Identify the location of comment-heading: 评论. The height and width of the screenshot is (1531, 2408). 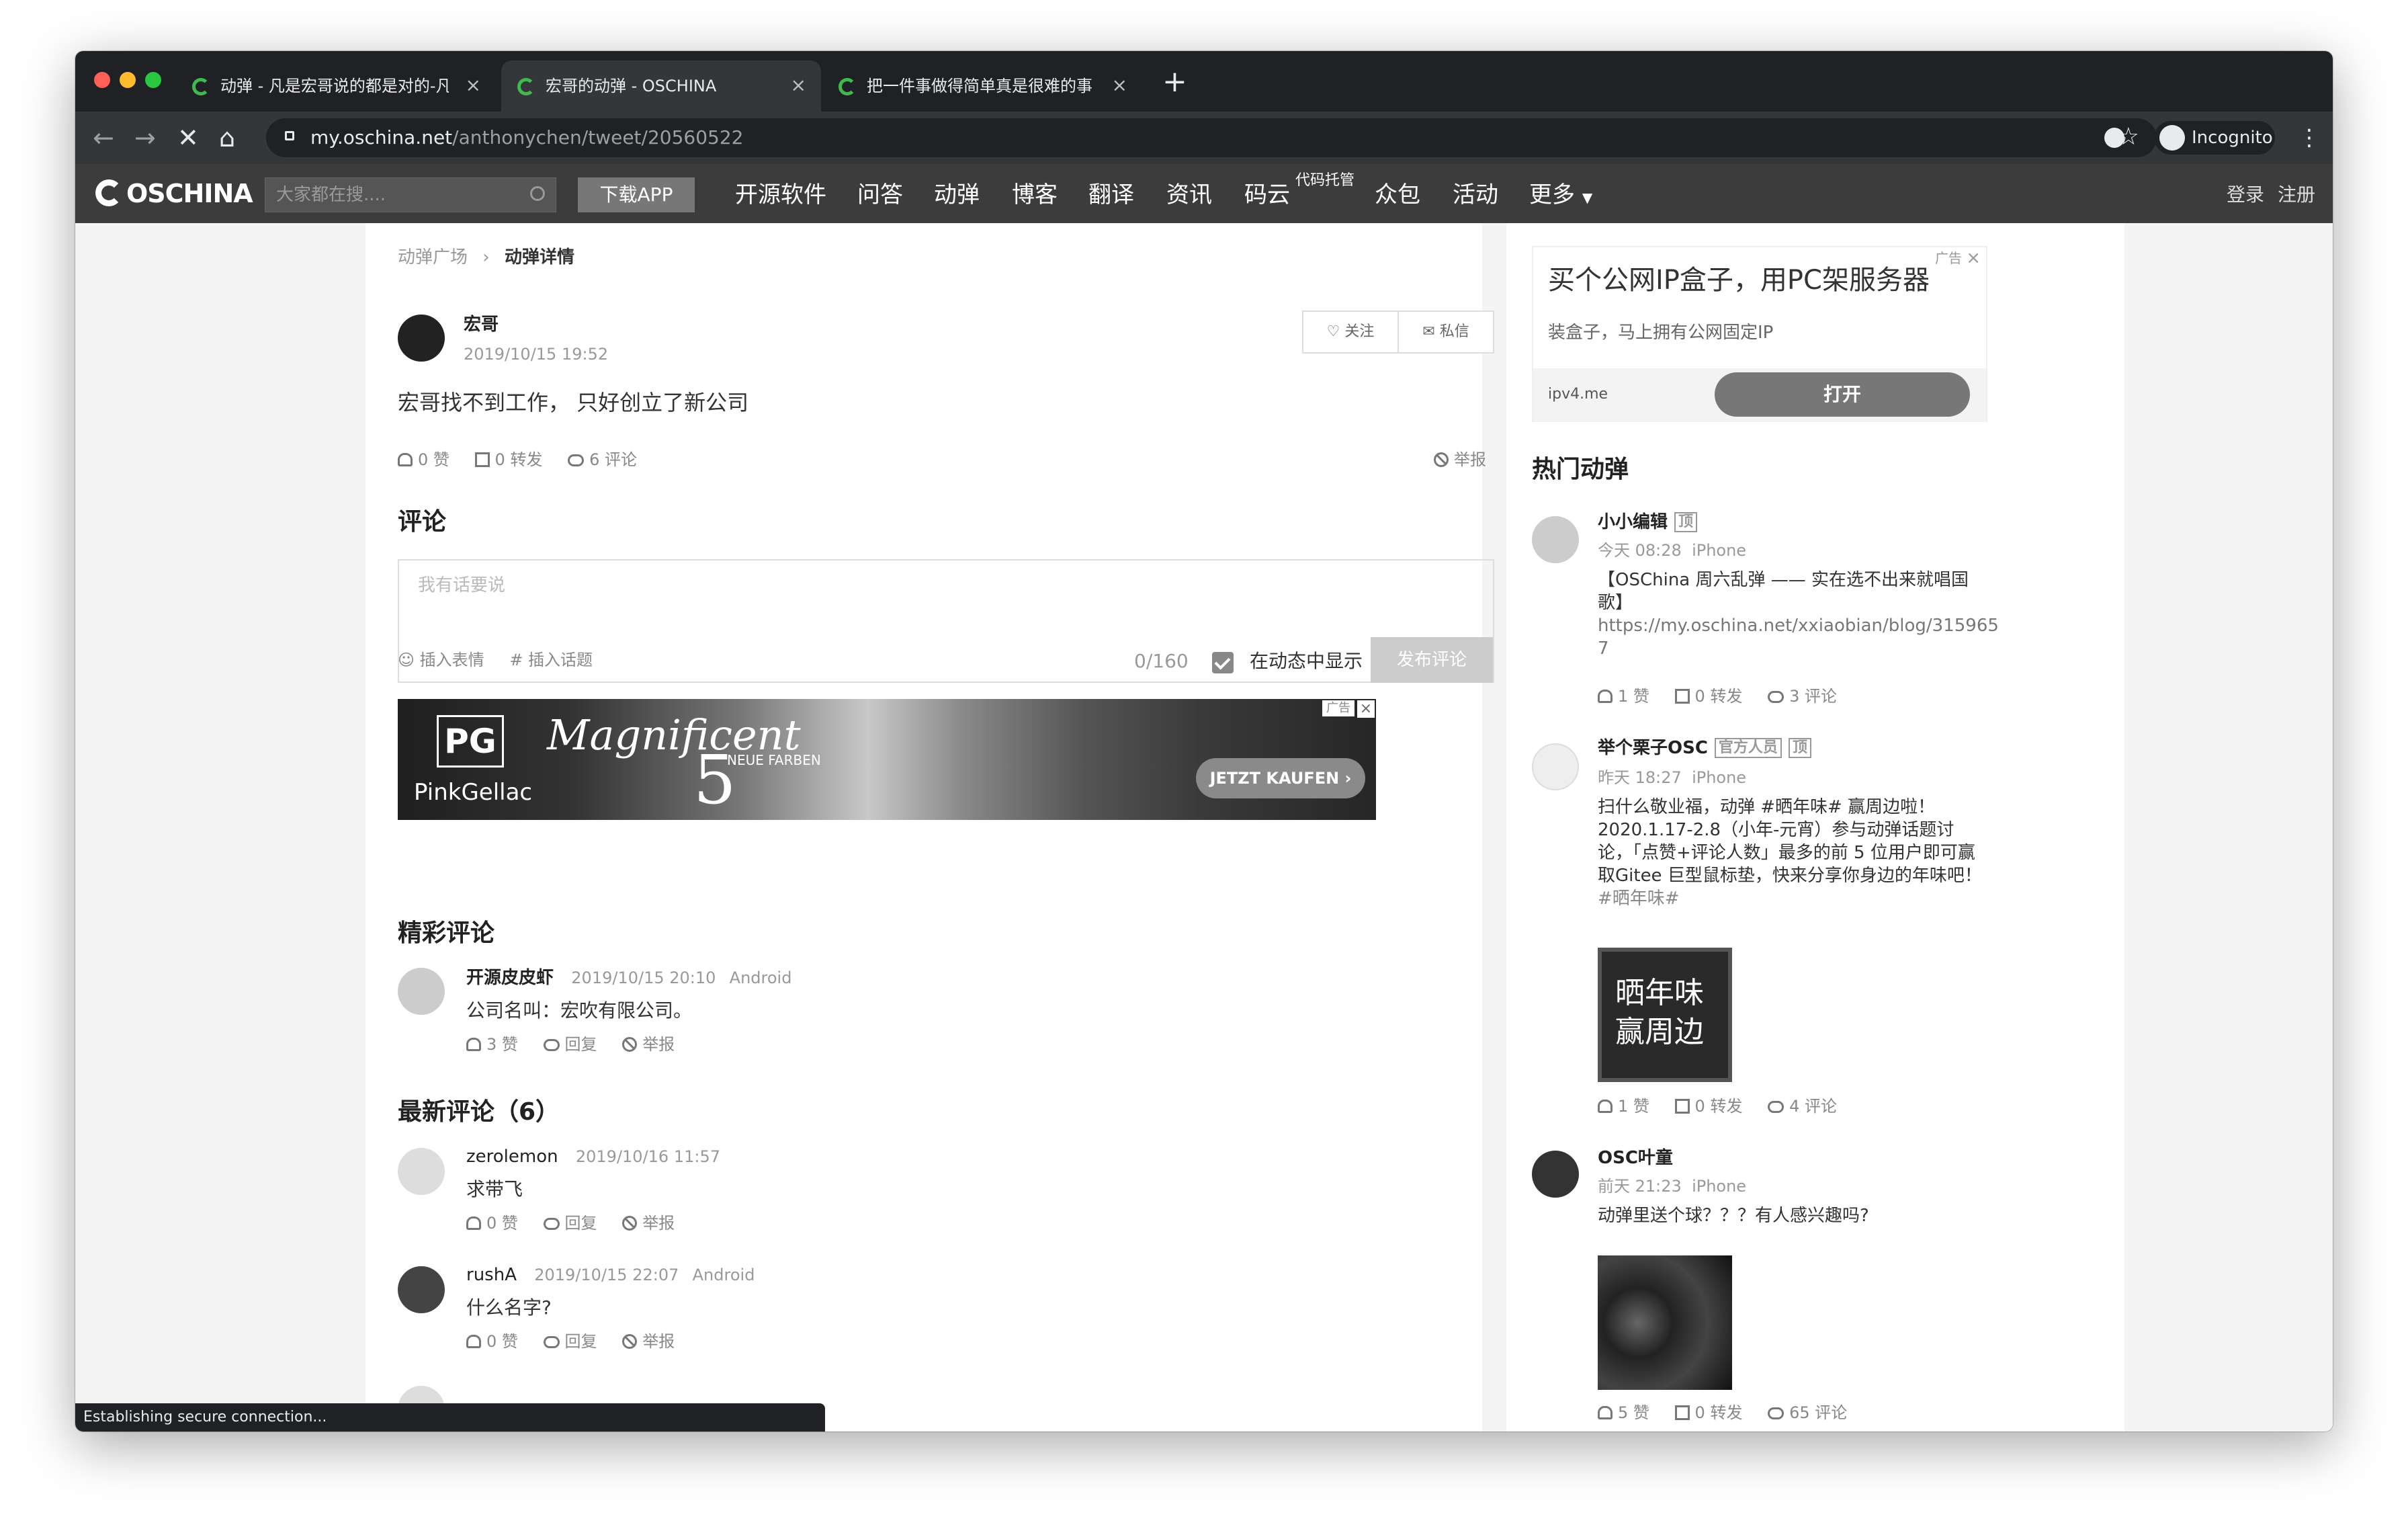
(422, 522).